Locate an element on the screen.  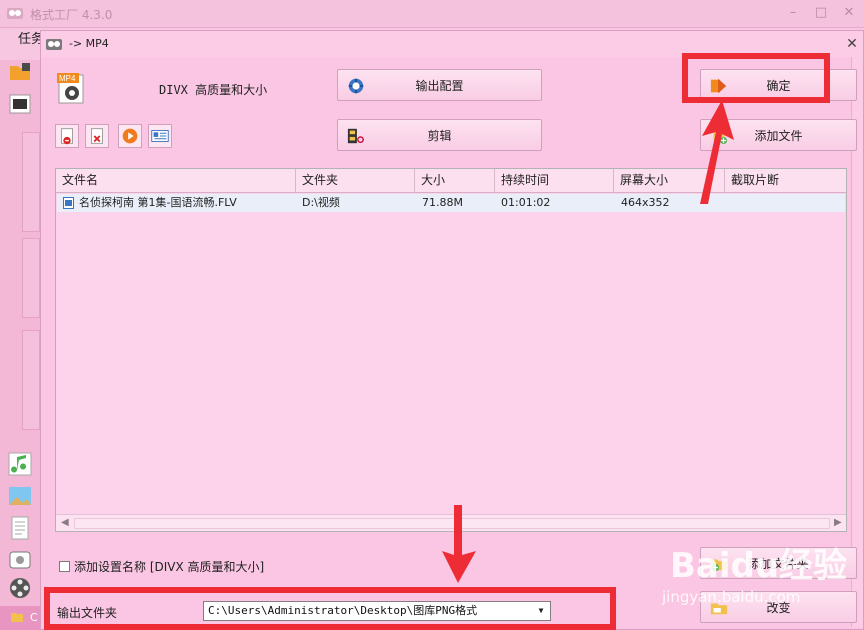
status-text: C is located at coordinates (34, 617).